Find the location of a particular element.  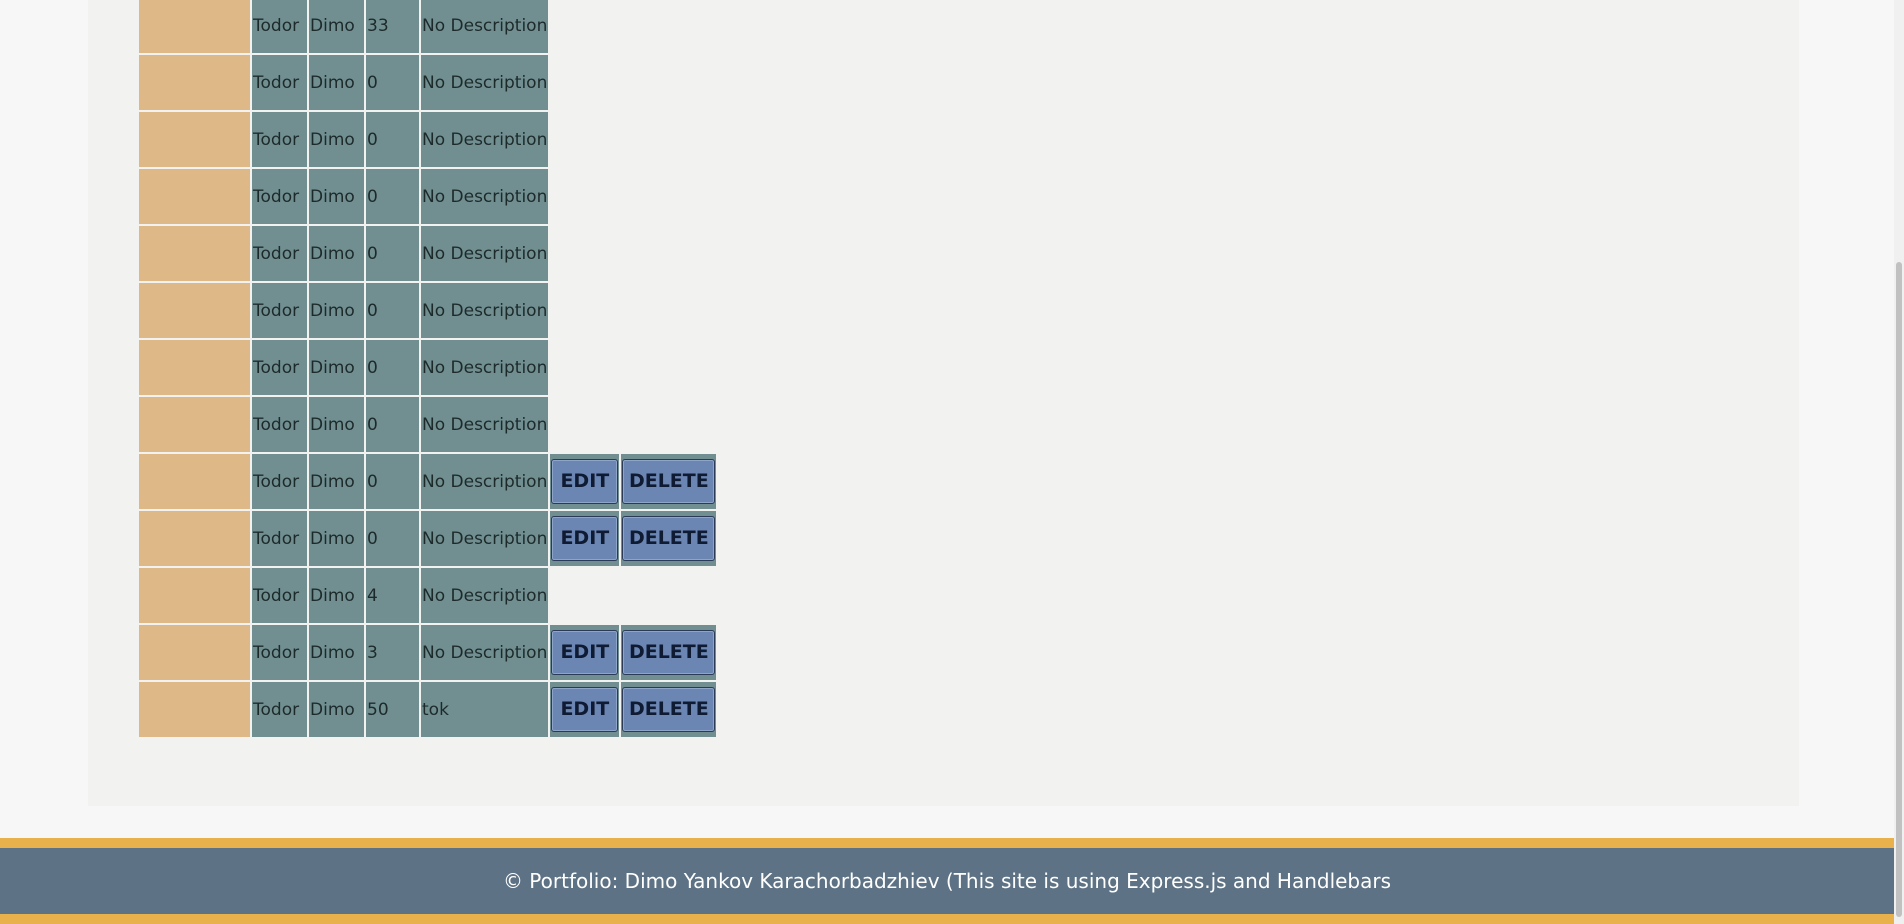

table-row: Todor Dimo 33 No Description is located at coordinates (427, 26).